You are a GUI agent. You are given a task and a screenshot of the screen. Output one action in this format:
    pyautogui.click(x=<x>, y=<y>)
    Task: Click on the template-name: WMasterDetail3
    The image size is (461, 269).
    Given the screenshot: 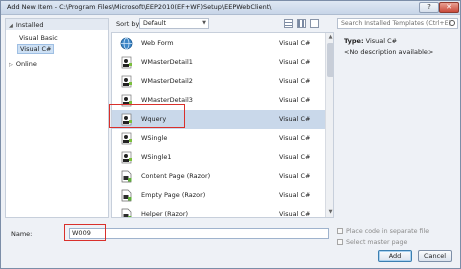 What is the action you would take?
    pyautogui.click(x=167, y=100)
    